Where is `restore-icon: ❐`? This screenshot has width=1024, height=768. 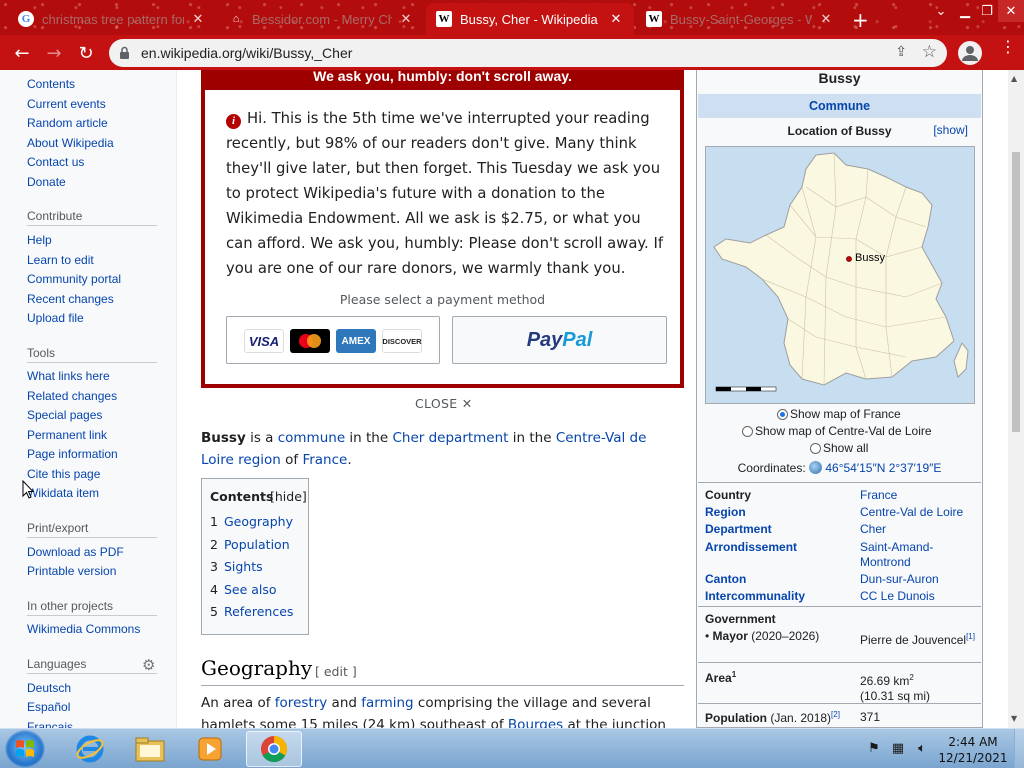 restore-icon: ❐ is located at coordinates (987, 11).